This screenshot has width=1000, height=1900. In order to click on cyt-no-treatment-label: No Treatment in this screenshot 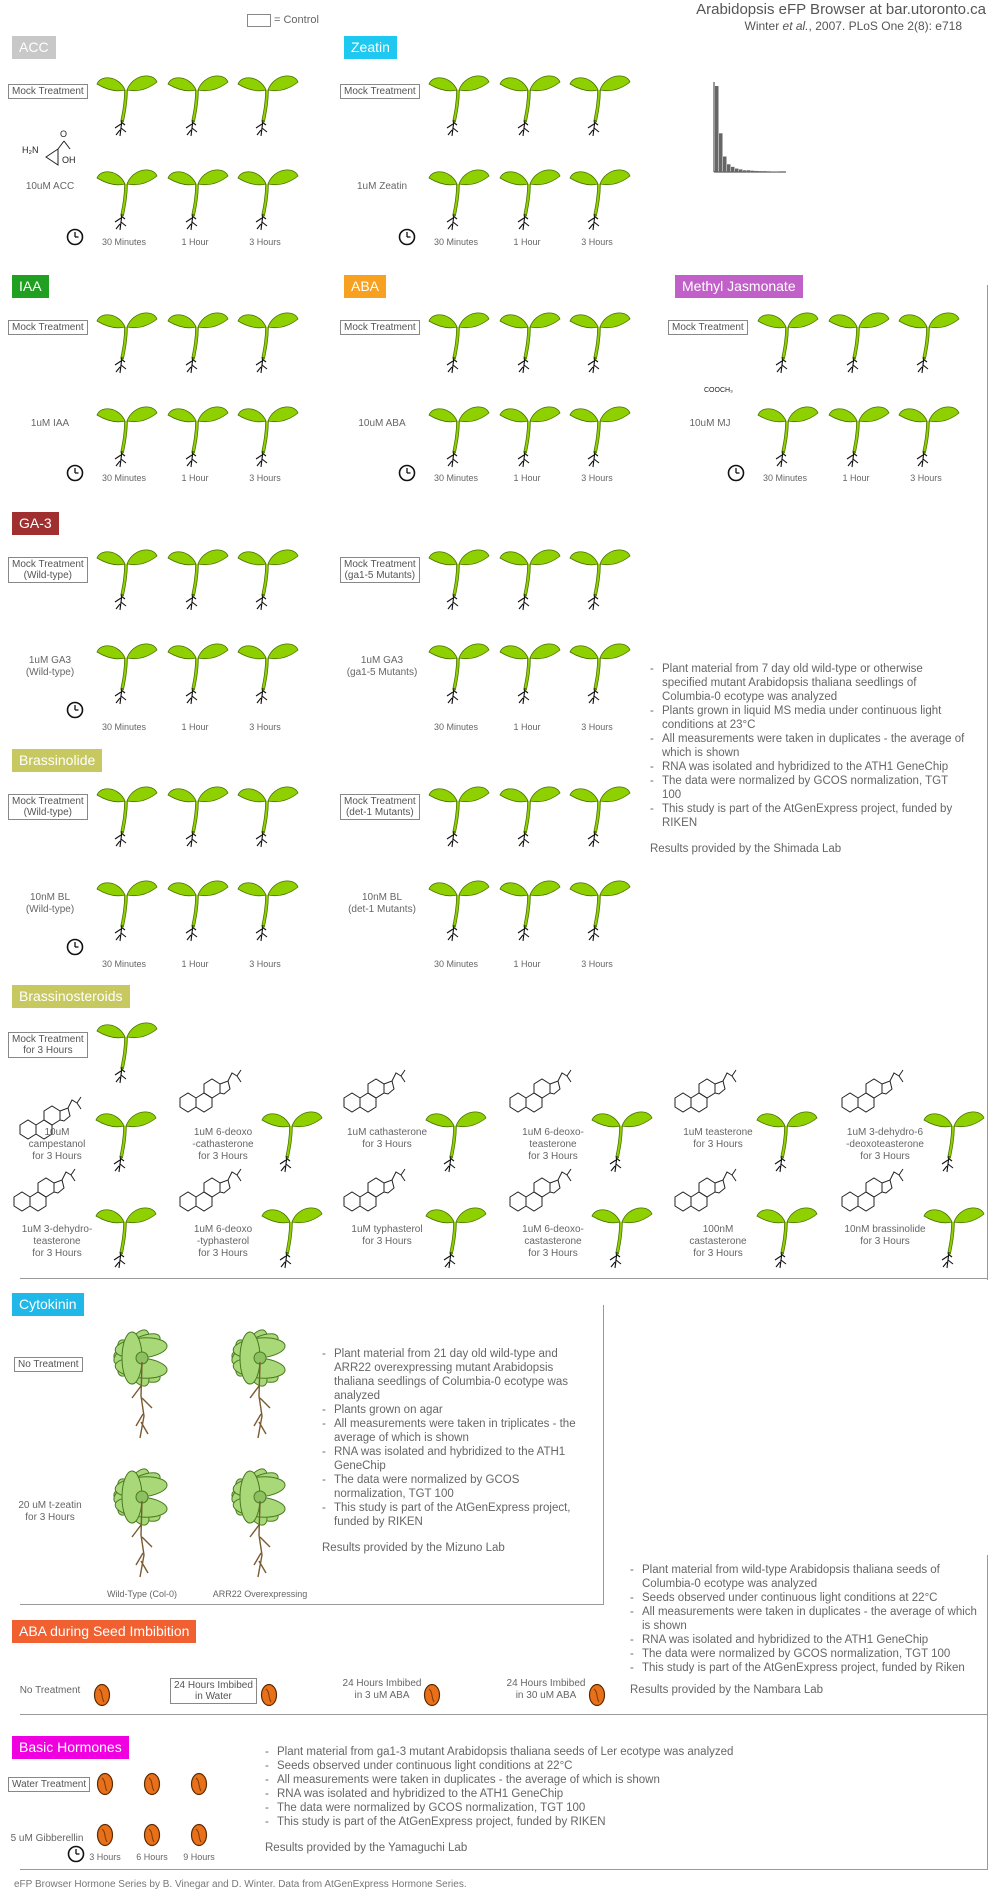, I will do `click(48, 1364)`.